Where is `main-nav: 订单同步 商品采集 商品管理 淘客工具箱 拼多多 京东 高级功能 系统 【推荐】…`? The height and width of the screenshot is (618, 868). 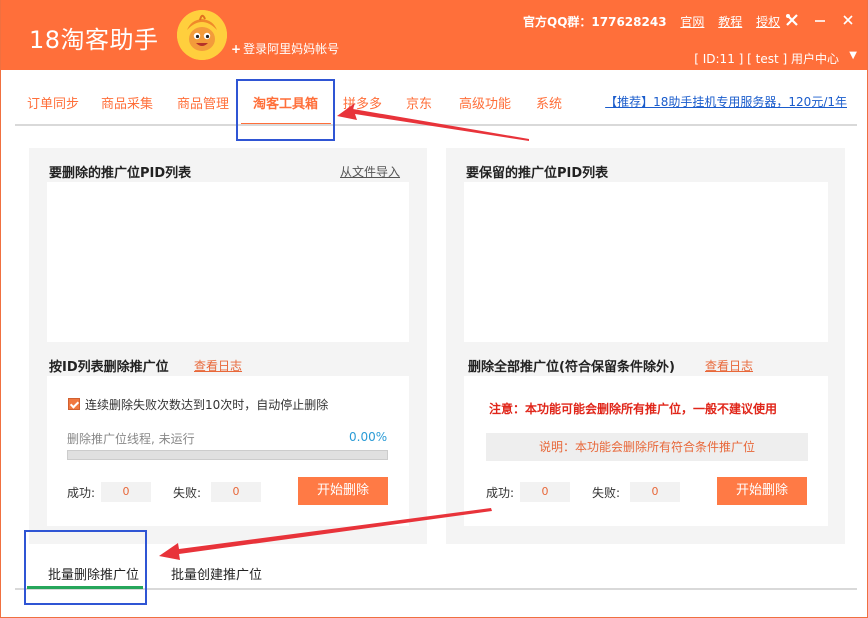
main-nav: 订单同步 商品采集 商品管理 淘客工具箱 拼多多 京东 高级功能 系统 【推荐】… is located at coordinates (434, 100).